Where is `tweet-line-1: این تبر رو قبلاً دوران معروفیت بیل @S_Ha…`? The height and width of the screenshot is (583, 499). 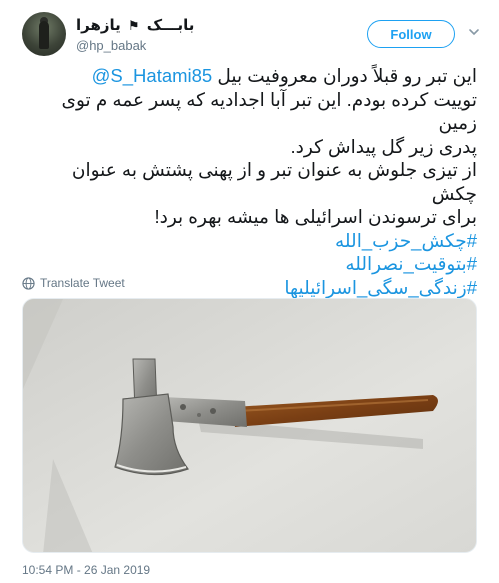 tweet-line-1: این تبر رو قبلاً دوران معروفیت بیل @S_Ha… is located at coordinates (249, 76).